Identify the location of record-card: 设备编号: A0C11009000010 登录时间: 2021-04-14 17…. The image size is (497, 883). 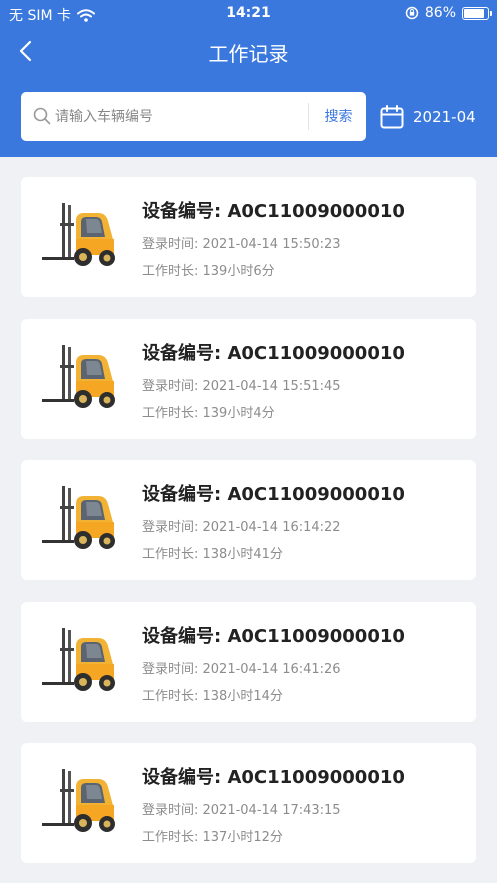
(248, 803).